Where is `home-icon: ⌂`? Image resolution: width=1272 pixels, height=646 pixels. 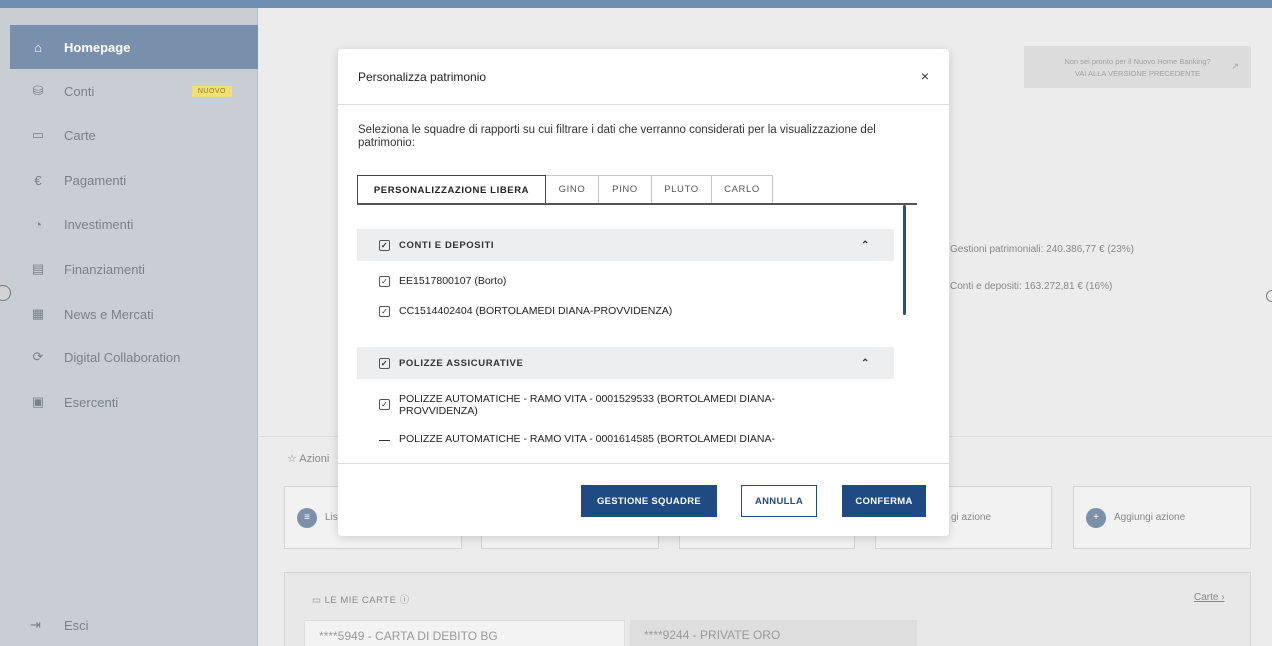 home-icon: ⌂ is located at coordinates (38, 47).